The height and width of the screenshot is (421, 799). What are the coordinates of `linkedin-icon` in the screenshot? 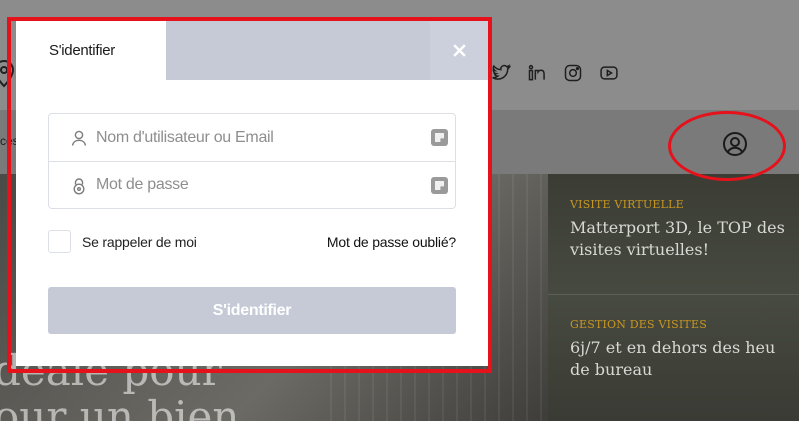 It's located at (537, 73).